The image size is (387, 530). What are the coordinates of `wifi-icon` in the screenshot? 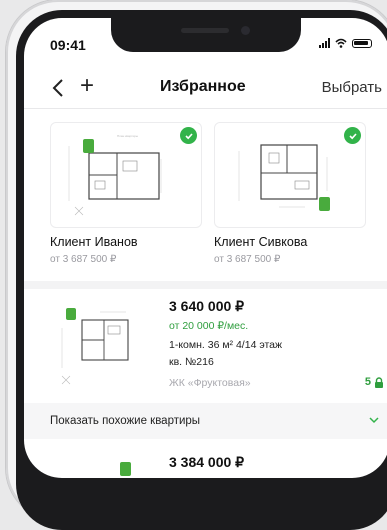 It's located at (341, 43).